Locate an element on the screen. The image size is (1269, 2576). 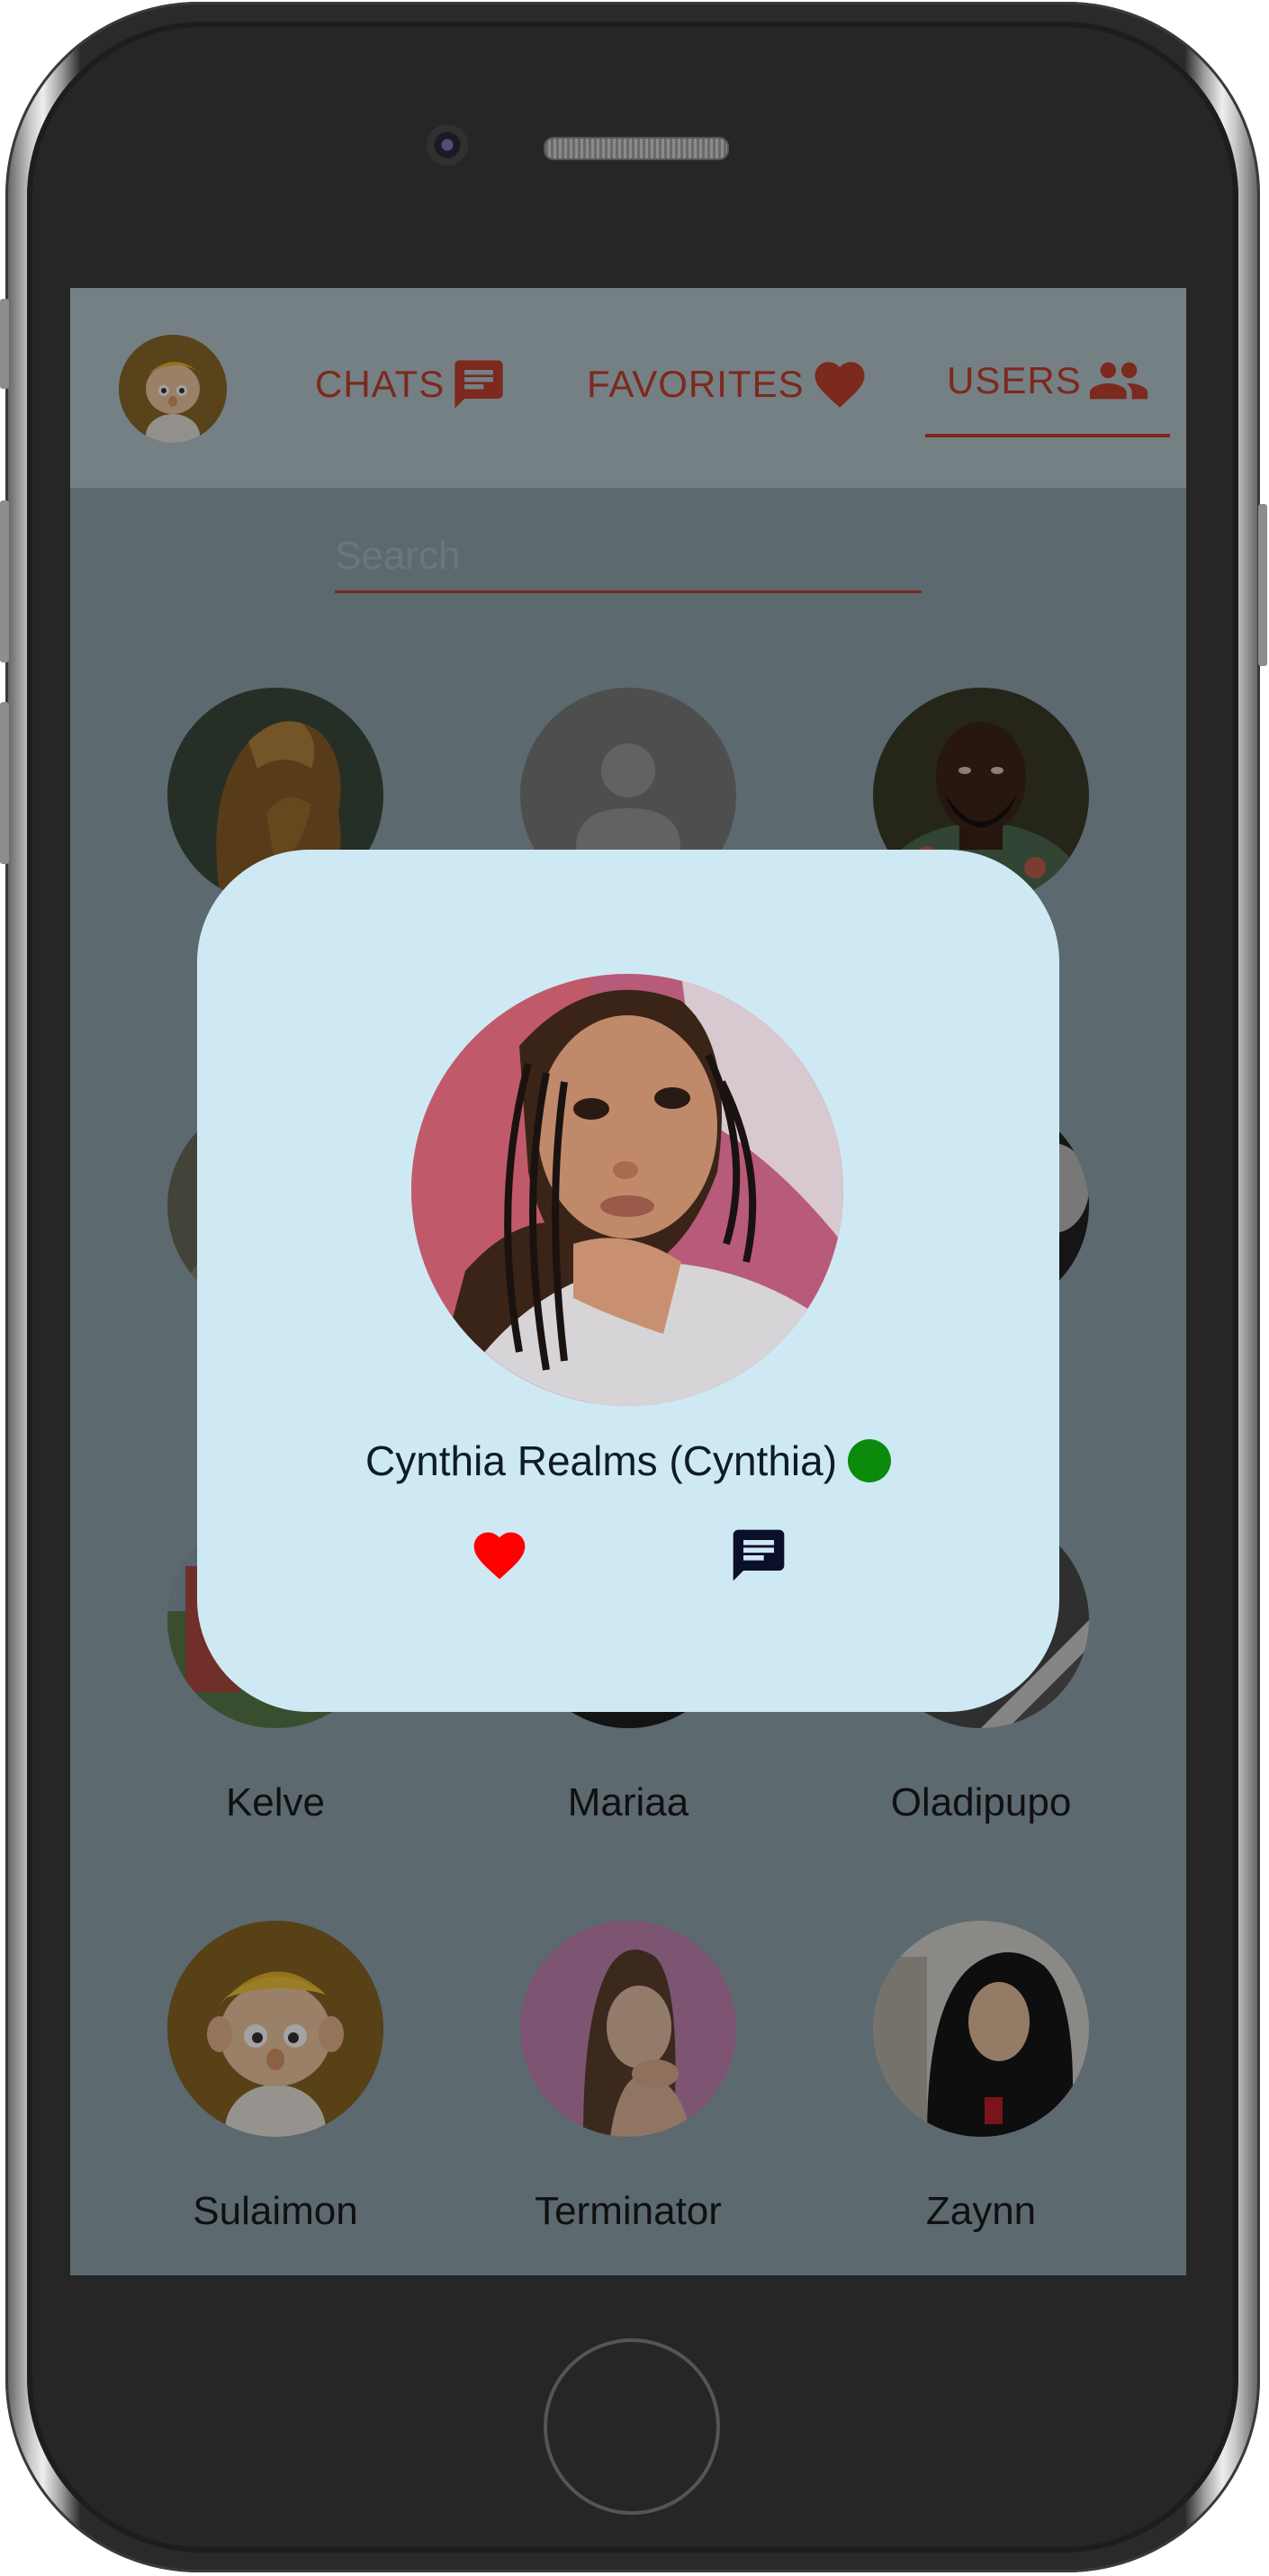
heart-icon is located at coordinates (499, 1556).